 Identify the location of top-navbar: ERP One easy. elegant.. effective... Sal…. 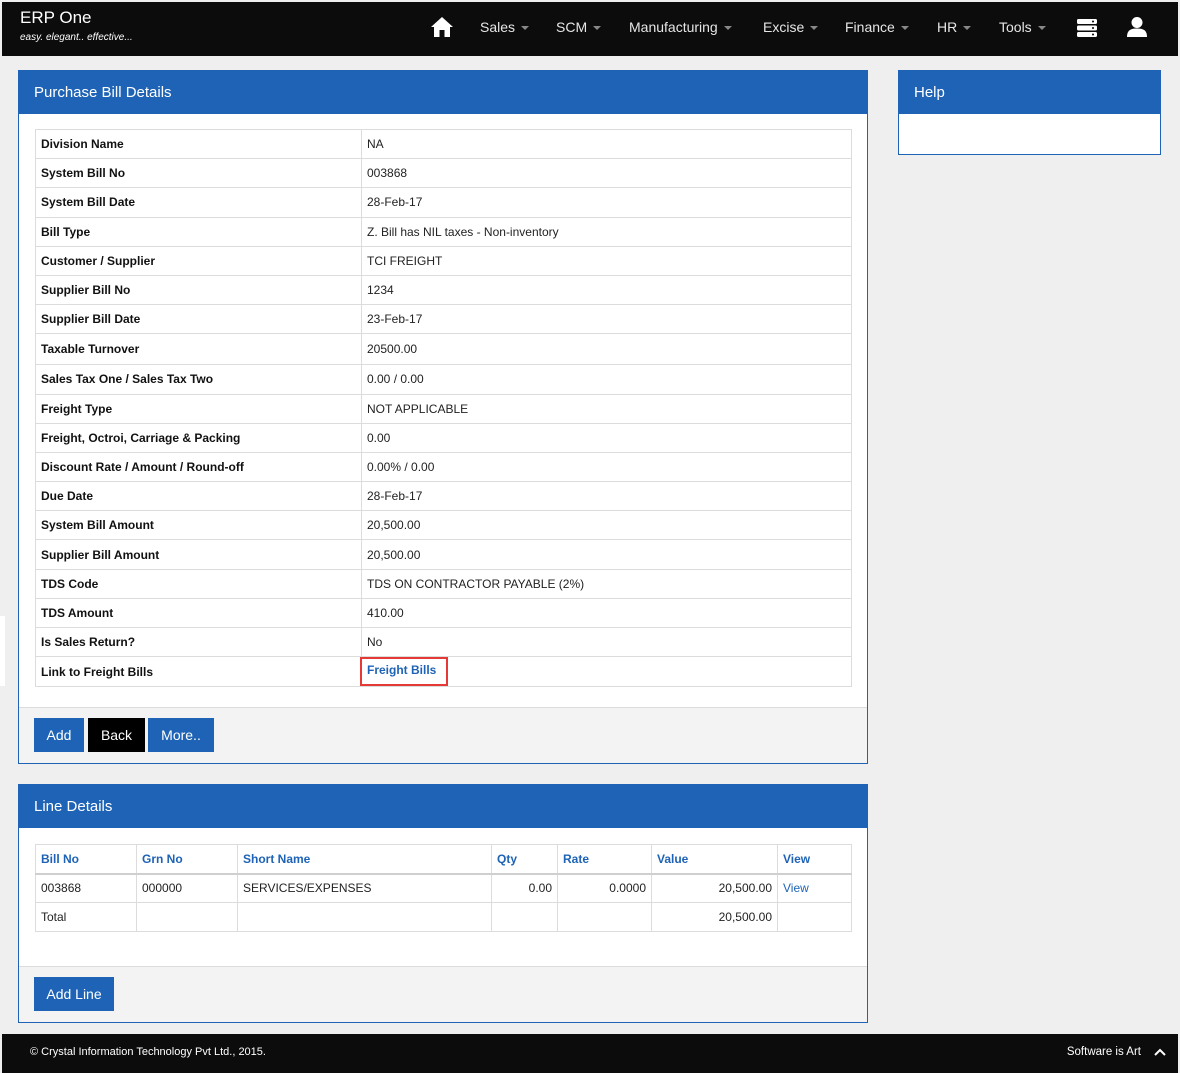
(590, 29).